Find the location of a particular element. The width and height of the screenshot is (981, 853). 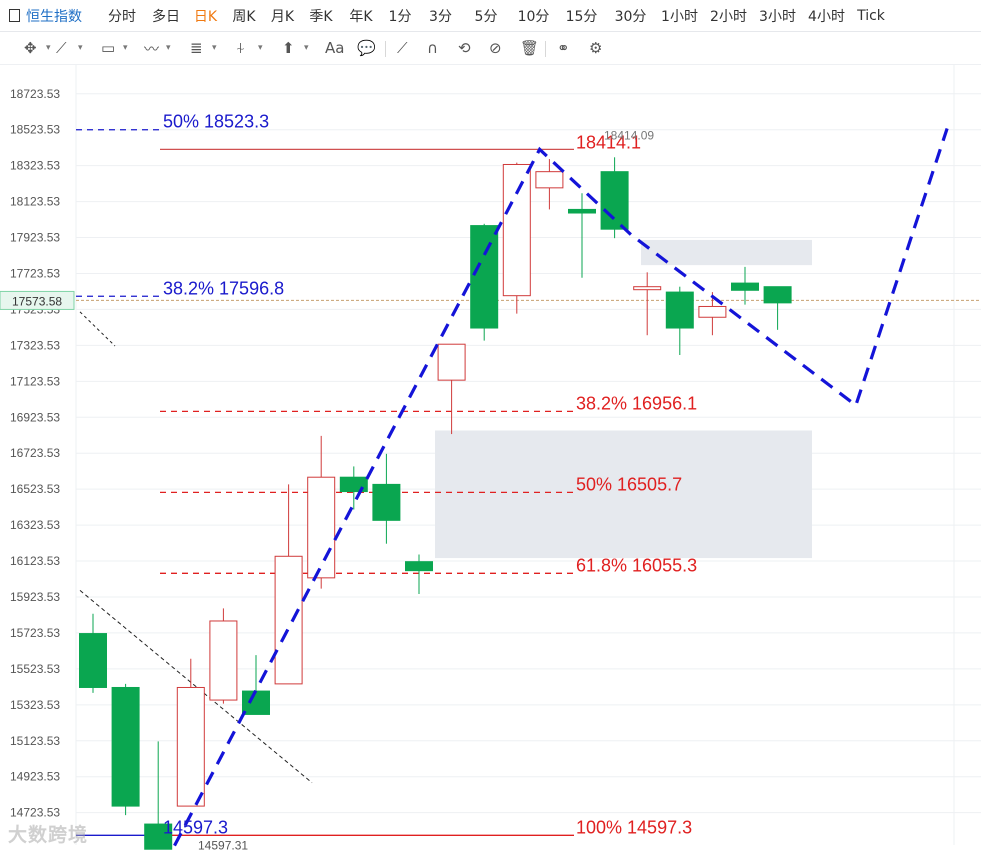

path-tool-icon: 〰 is located at coordinates (151, 48).